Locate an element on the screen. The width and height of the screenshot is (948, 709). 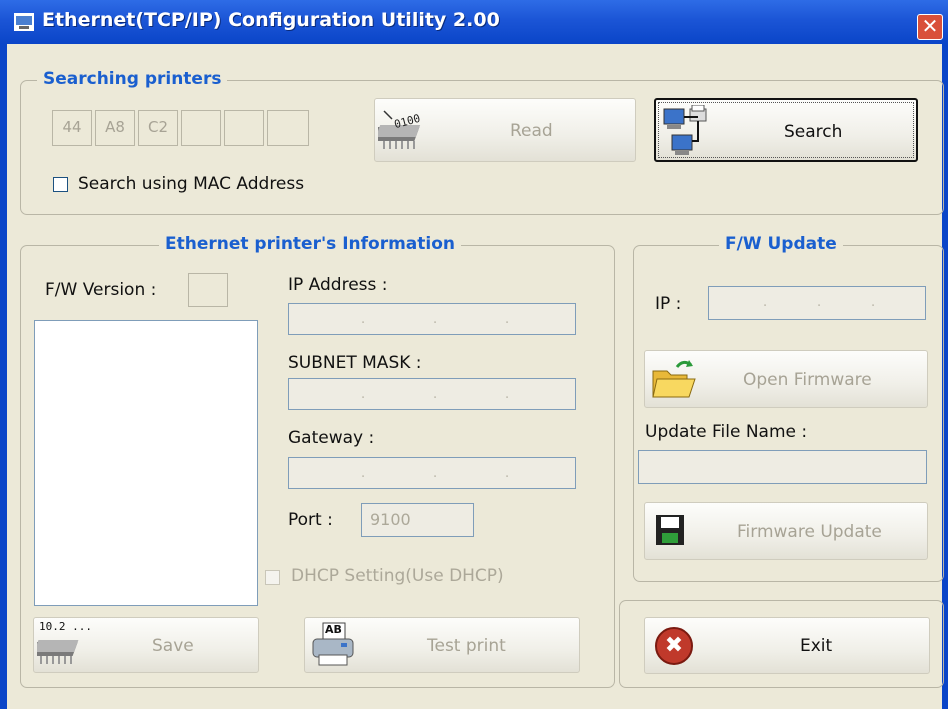
save-button: 10.2 ... Save is located at coordinates (144, 645).